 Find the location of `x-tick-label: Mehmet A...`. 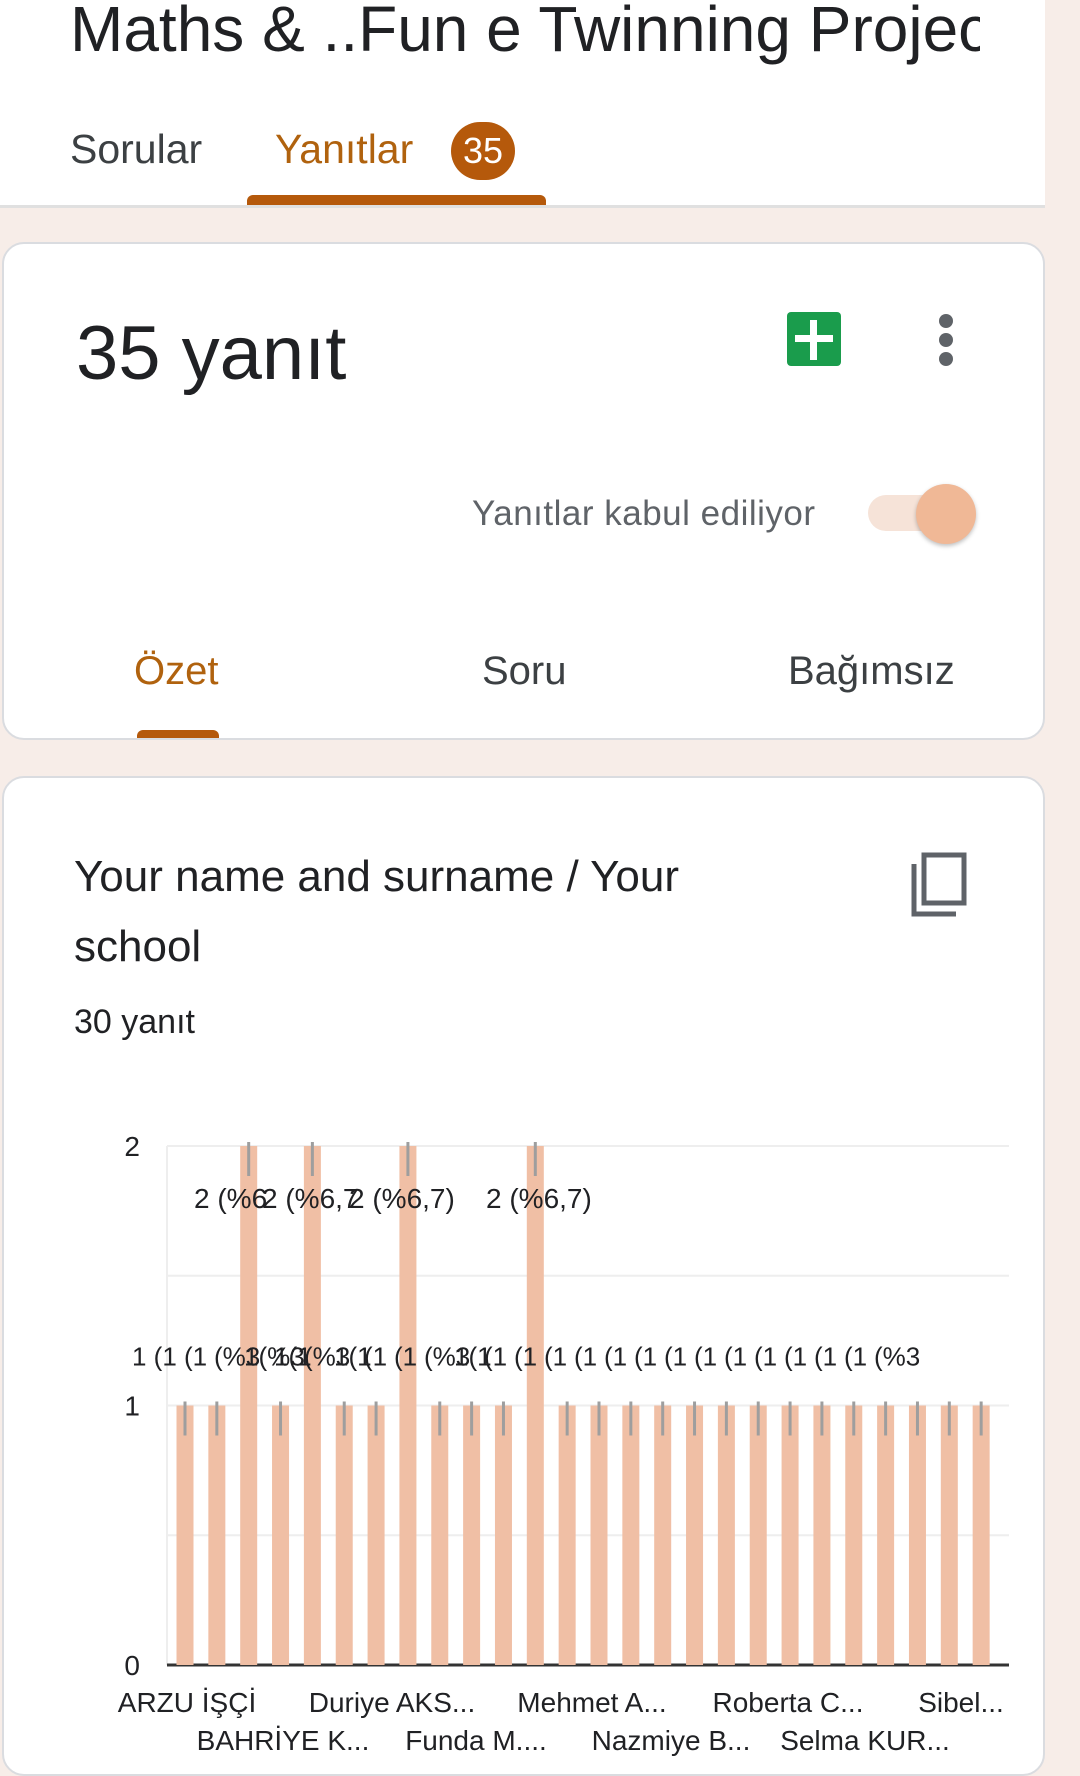

x-tick-label: Mehmet A... is located at coordinates (591, 1702).